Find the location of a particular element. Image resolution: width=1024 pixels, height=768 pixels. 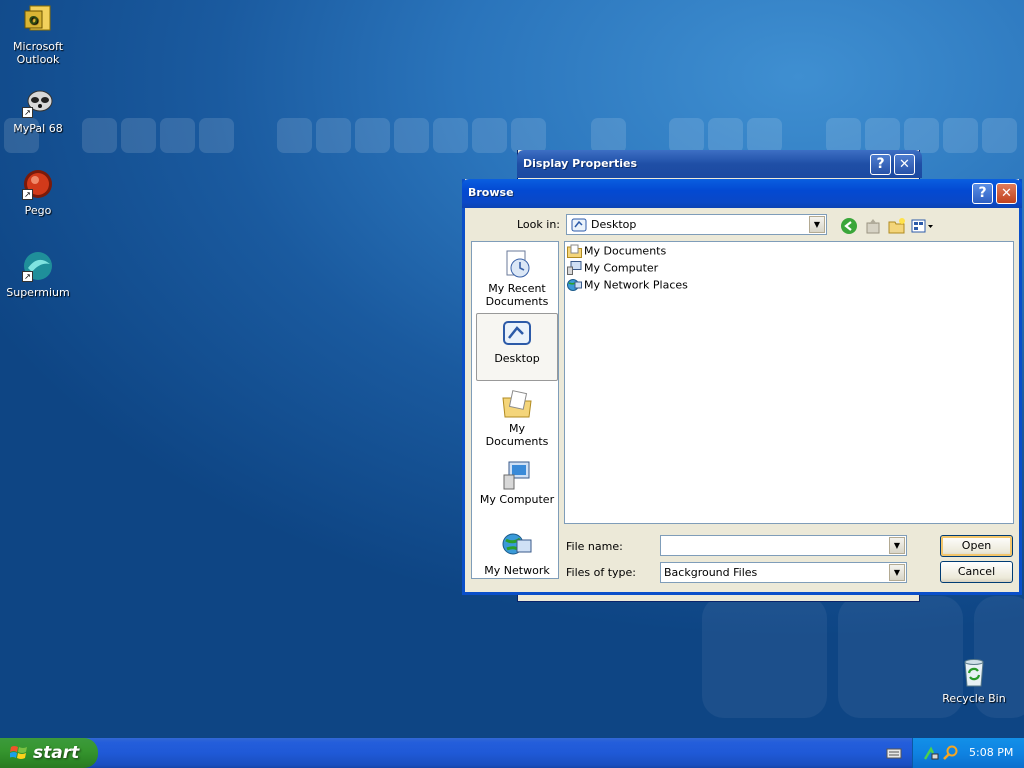

desktop-icon-outlook: O Microsoft Outlook is located at coordinates (38, 35).